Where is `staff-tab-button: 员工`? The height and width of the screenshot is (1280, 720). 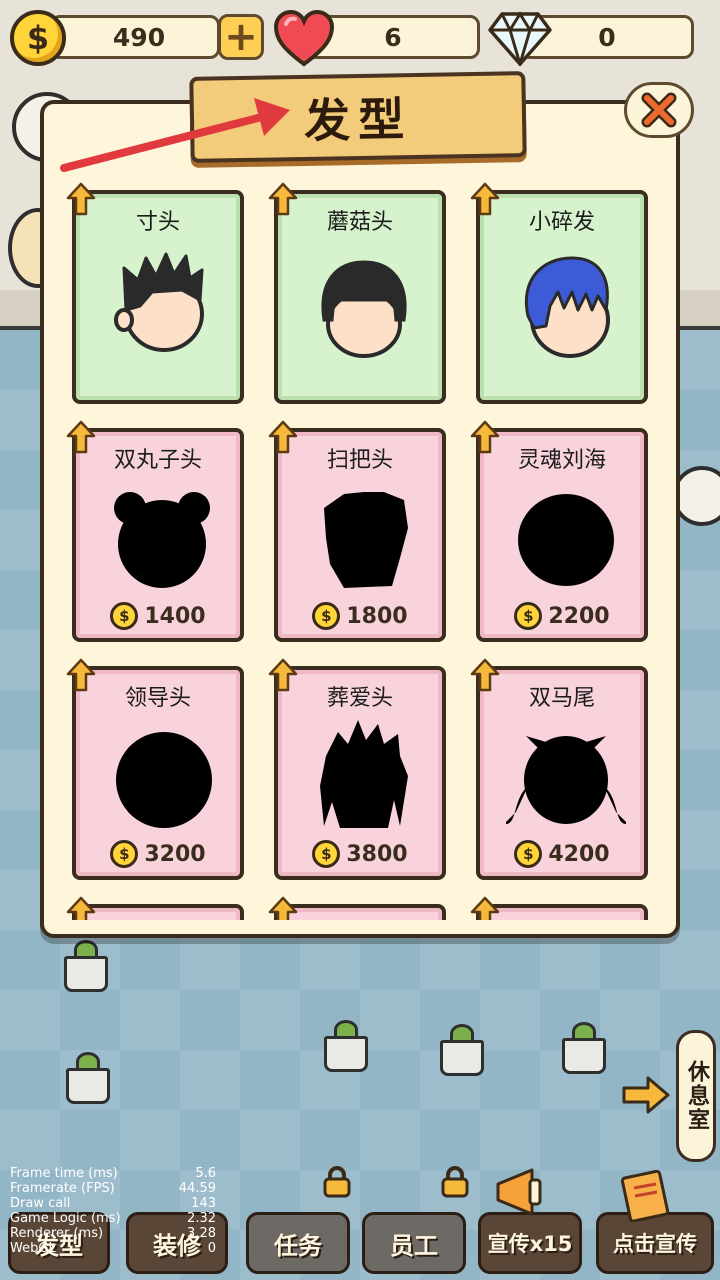 staff-tab-button: 员工 is located at coordinates (414, 1243).